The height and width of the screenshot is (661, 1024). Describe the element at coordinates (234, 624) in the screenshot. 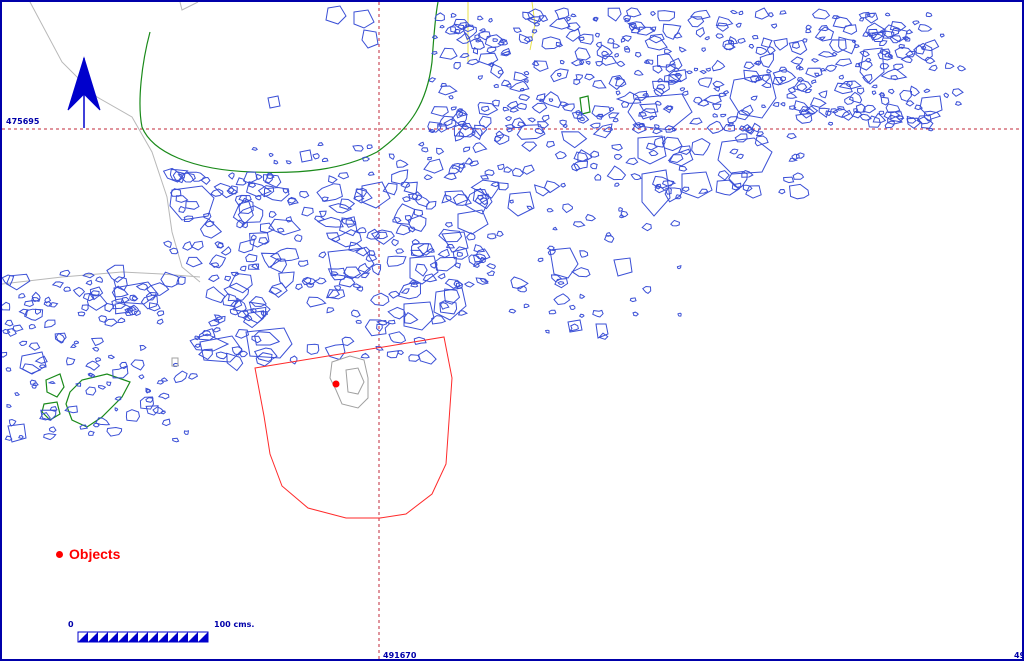

I see `scale-max-label: 100 cms.` at that location.